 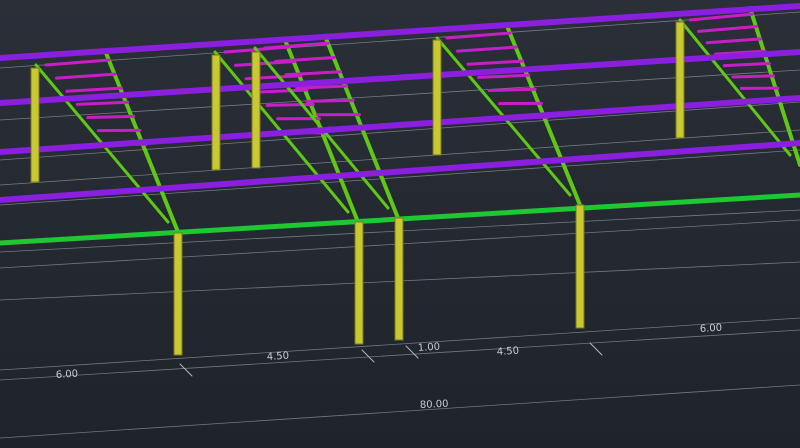 I want to click on dimension-label-total: 80.00, so click(x=434, y=405).